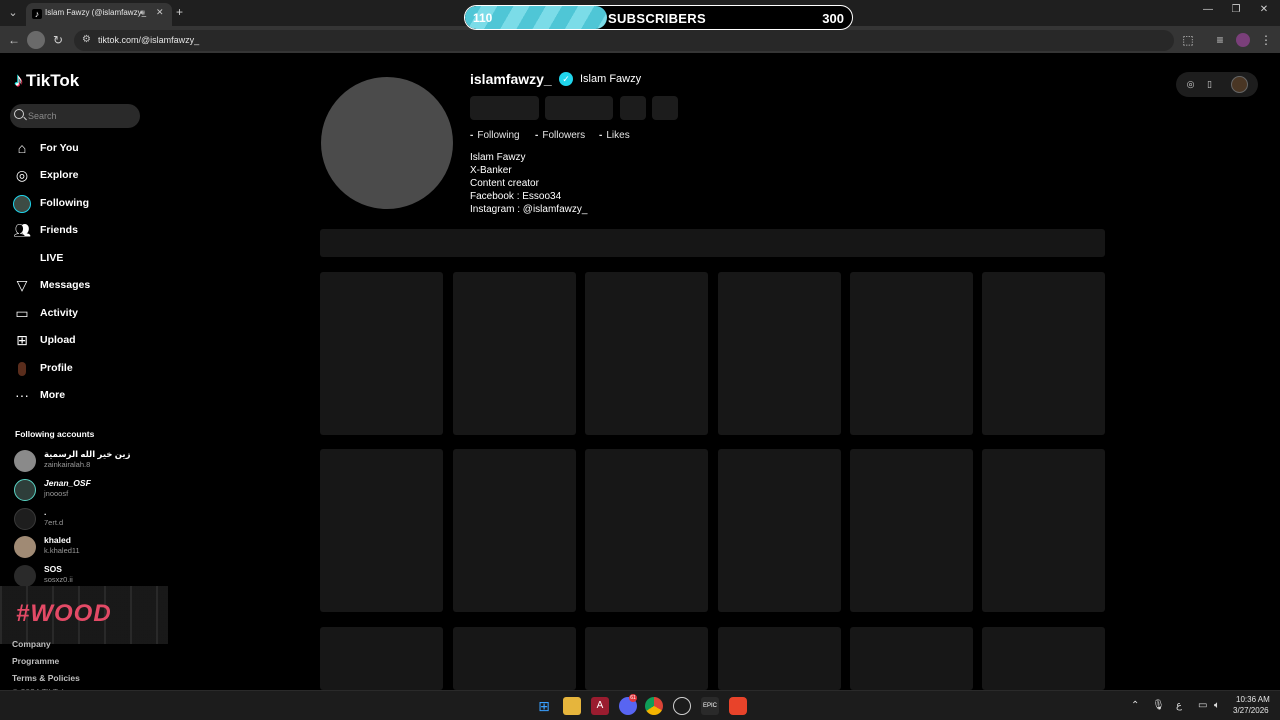 Image resolution: width=1280 pixels, height=720 pixels. Describe the element at coordinates (611, 79) in the screenshot. I see `profile-nickname: Islam Fawzy` at that location.